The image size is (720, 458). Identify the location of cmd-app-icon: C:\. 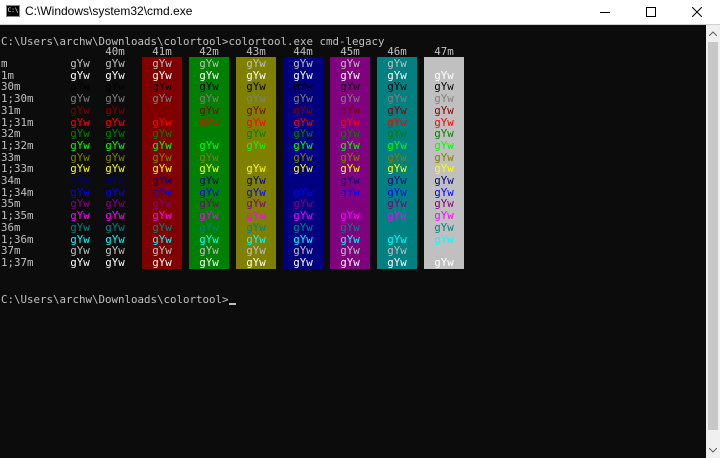
(13, 11).